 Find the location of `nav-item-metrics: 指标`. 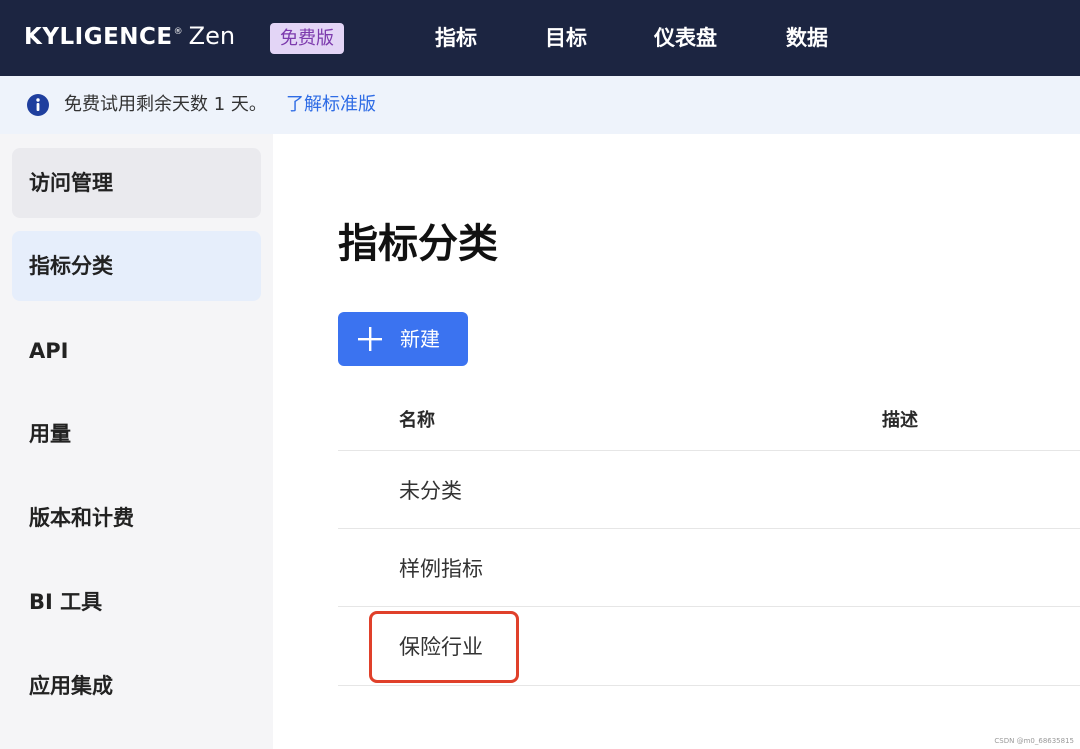

nav-item-metrics: 指标 is located at coordinates (456, 38).